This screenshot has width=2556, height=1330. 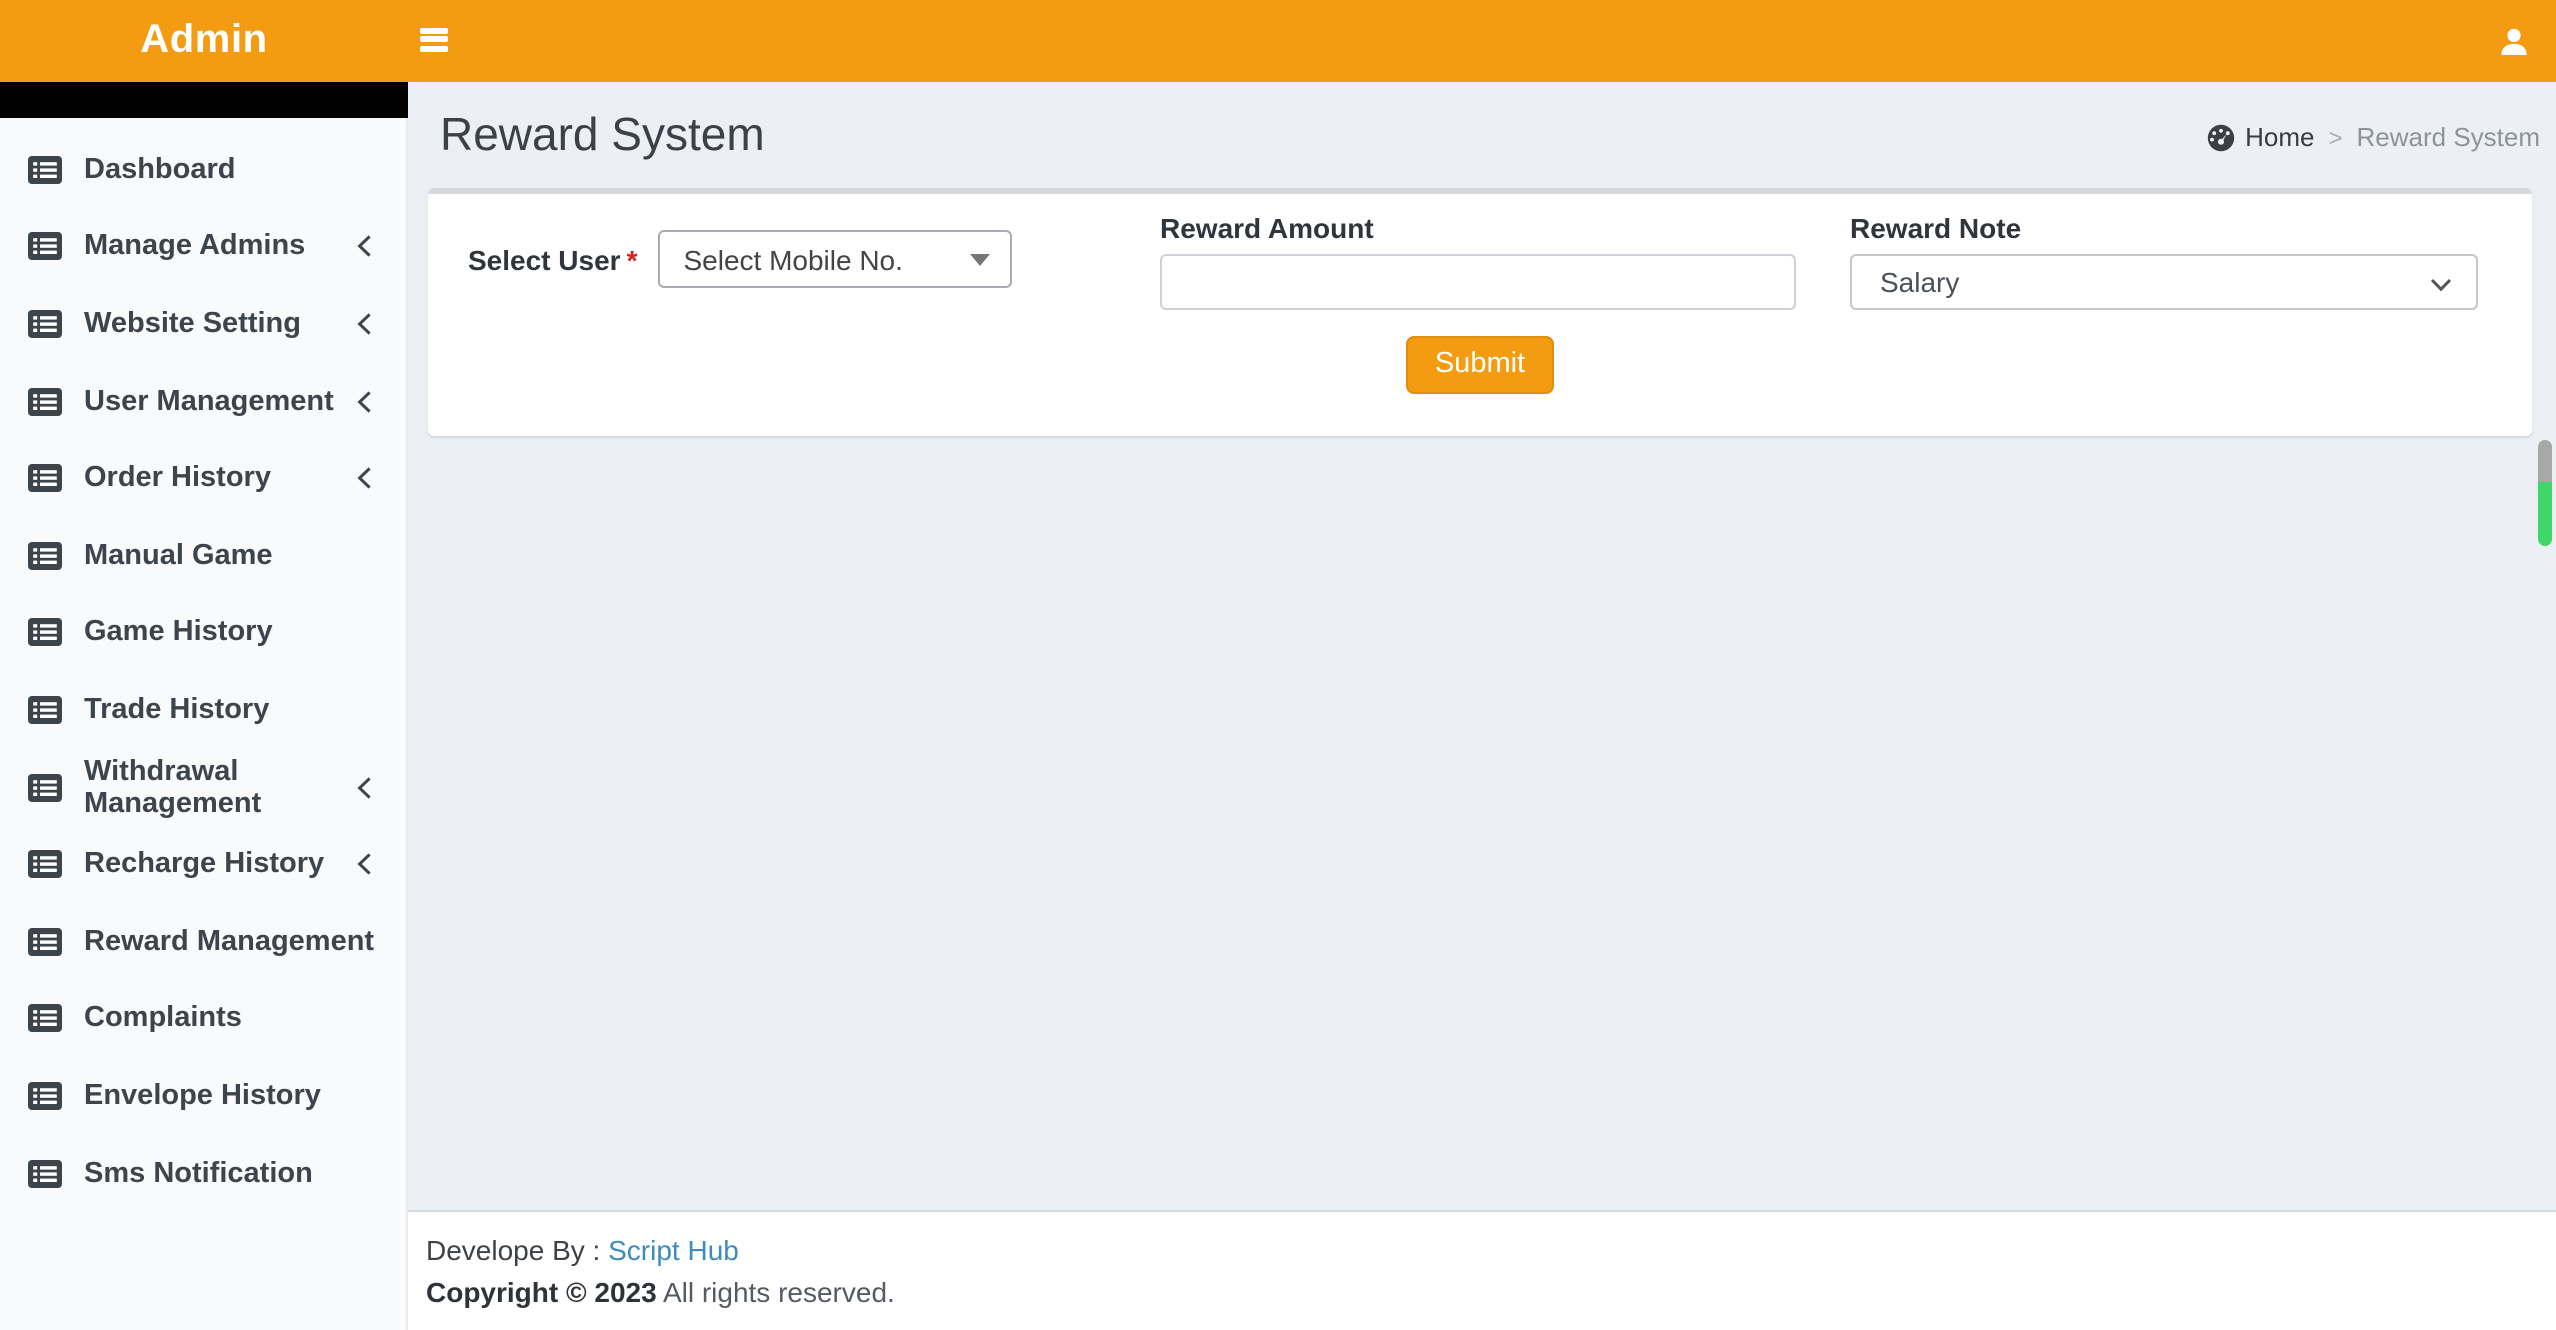 What do you see at coordinates (203, 787) in the screenshot?
I see `sidebar-item-withdrawal-management: Withdrawal Management` at bounding box center [203, 787].